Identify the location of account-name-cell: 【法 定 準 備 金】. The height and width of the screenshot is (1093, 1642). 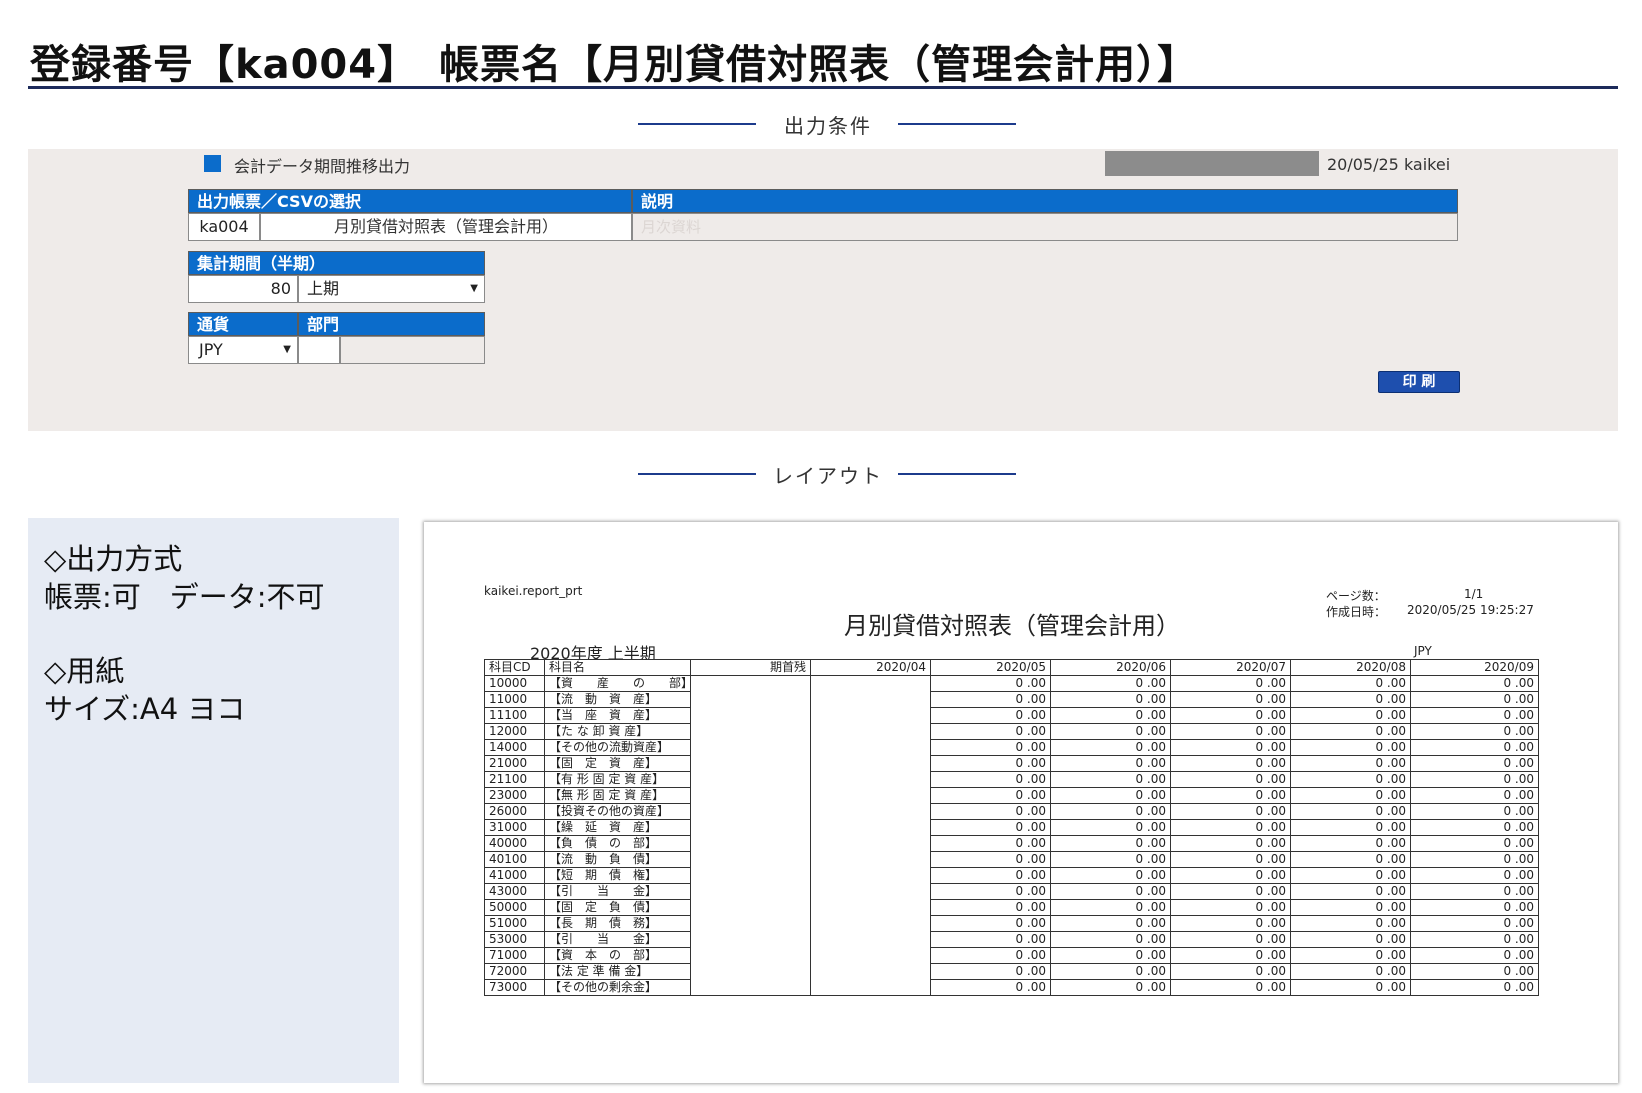
(617, 971).